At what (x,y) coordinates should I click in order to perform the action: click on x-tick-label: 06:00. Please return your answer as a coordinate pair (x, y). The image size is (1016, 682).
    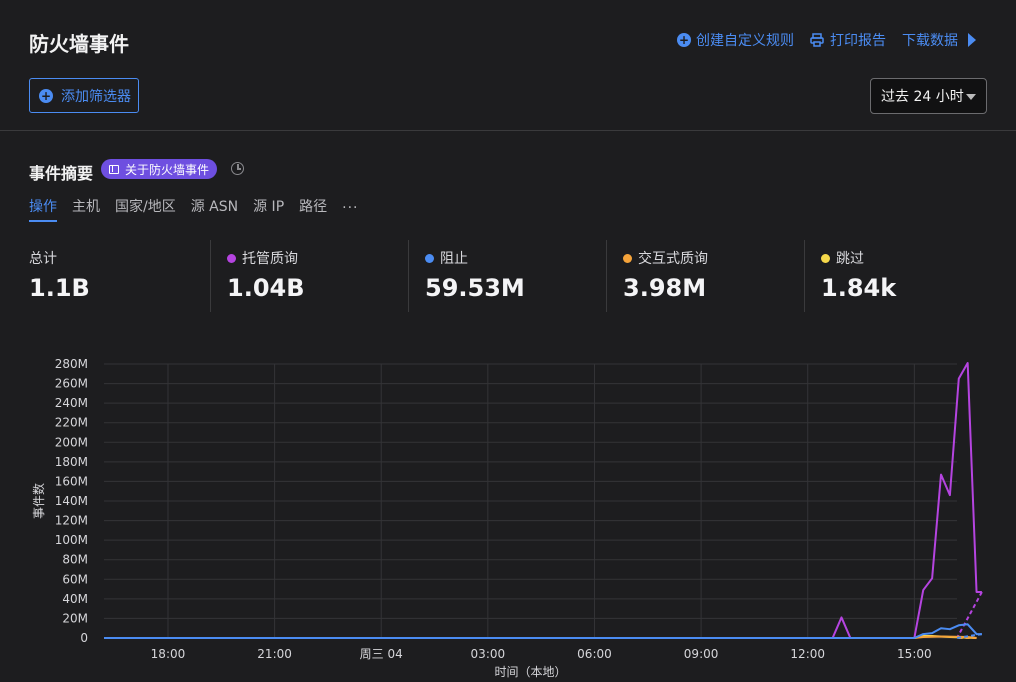
    Looking at the image, I should click on (594, 654).